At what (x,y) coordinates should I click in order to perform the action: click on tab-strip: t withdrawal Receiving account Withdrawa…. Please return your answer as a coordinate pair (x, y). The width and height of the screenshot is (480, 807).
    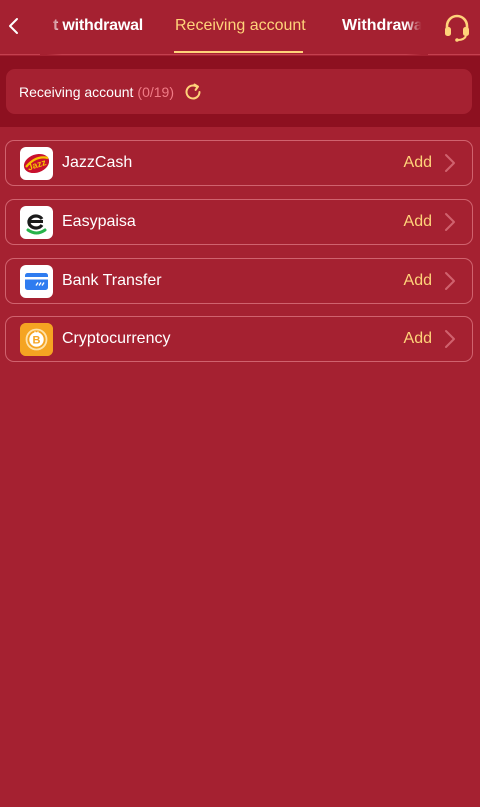
    Looking at the image, I should click on (234, 27).